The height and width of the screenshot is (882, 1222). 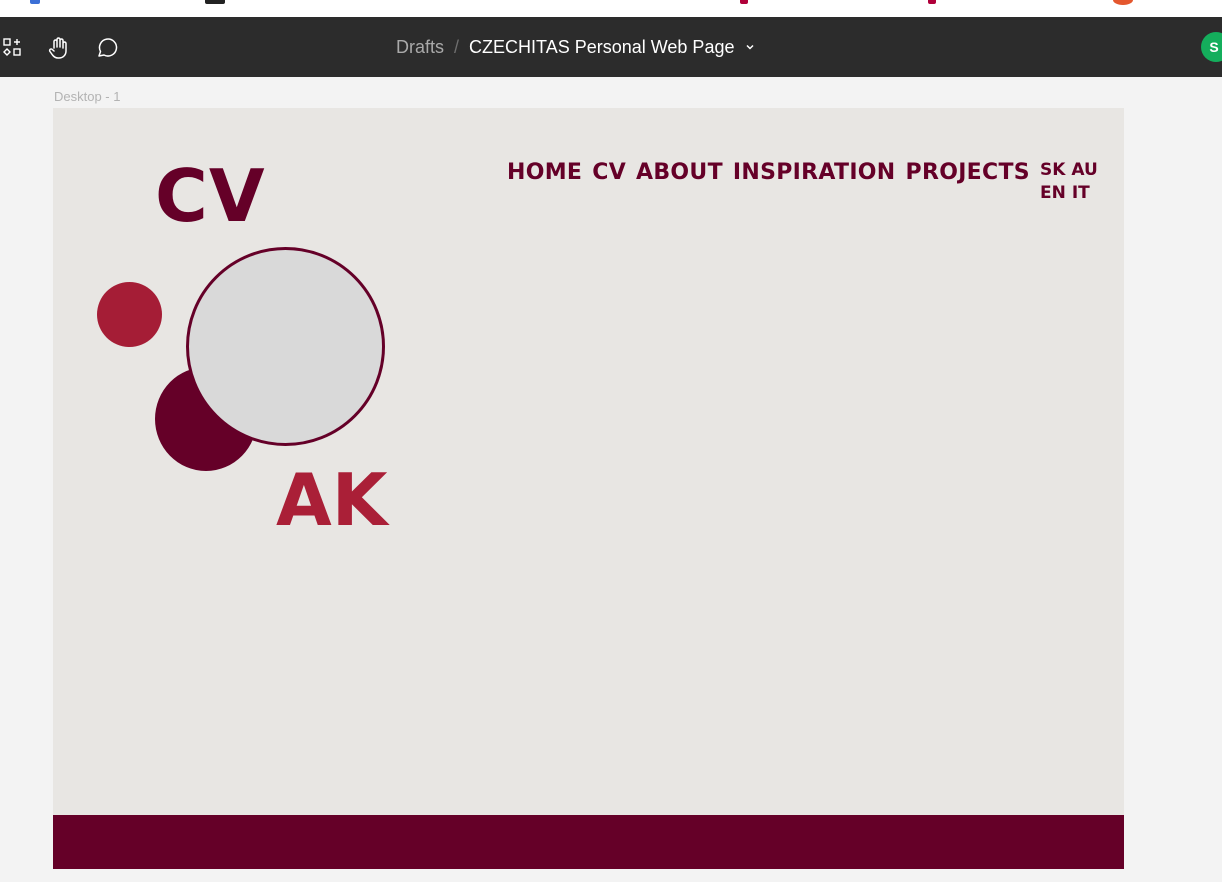 I want to click on hand-icon, so click(x=59, y=48).